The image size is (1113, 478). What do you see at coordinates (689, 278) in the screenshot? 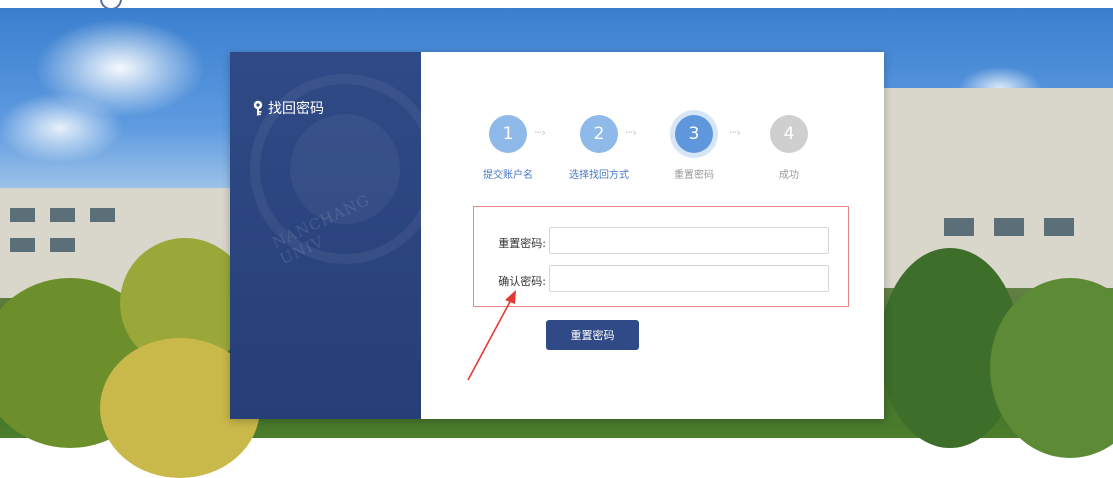
I see `confirm-password-input` at bounding box center [689, 278].